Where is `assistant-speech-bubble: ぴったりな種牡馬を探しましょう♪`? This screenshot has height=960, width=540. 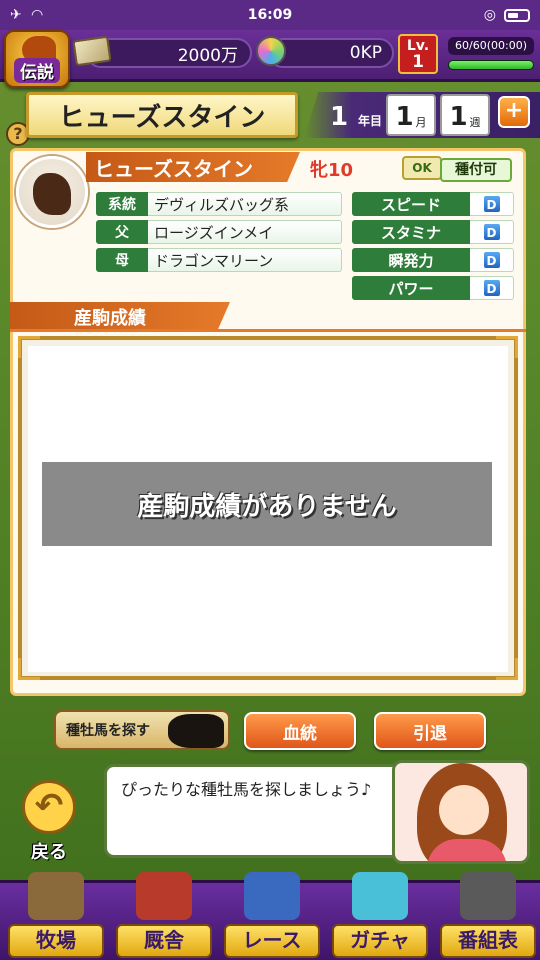 assistant-speech-bubble: ぴったりな種牡馬を探しましょう♪ is located at coordinates (254, 811).